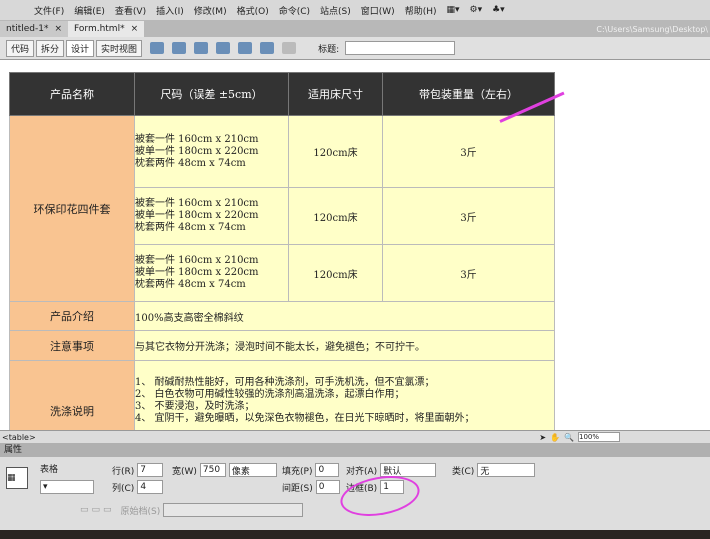  Describe the element at coordinates (19, 437) in the screenshot. I see `table-tag: <table>` at that location.